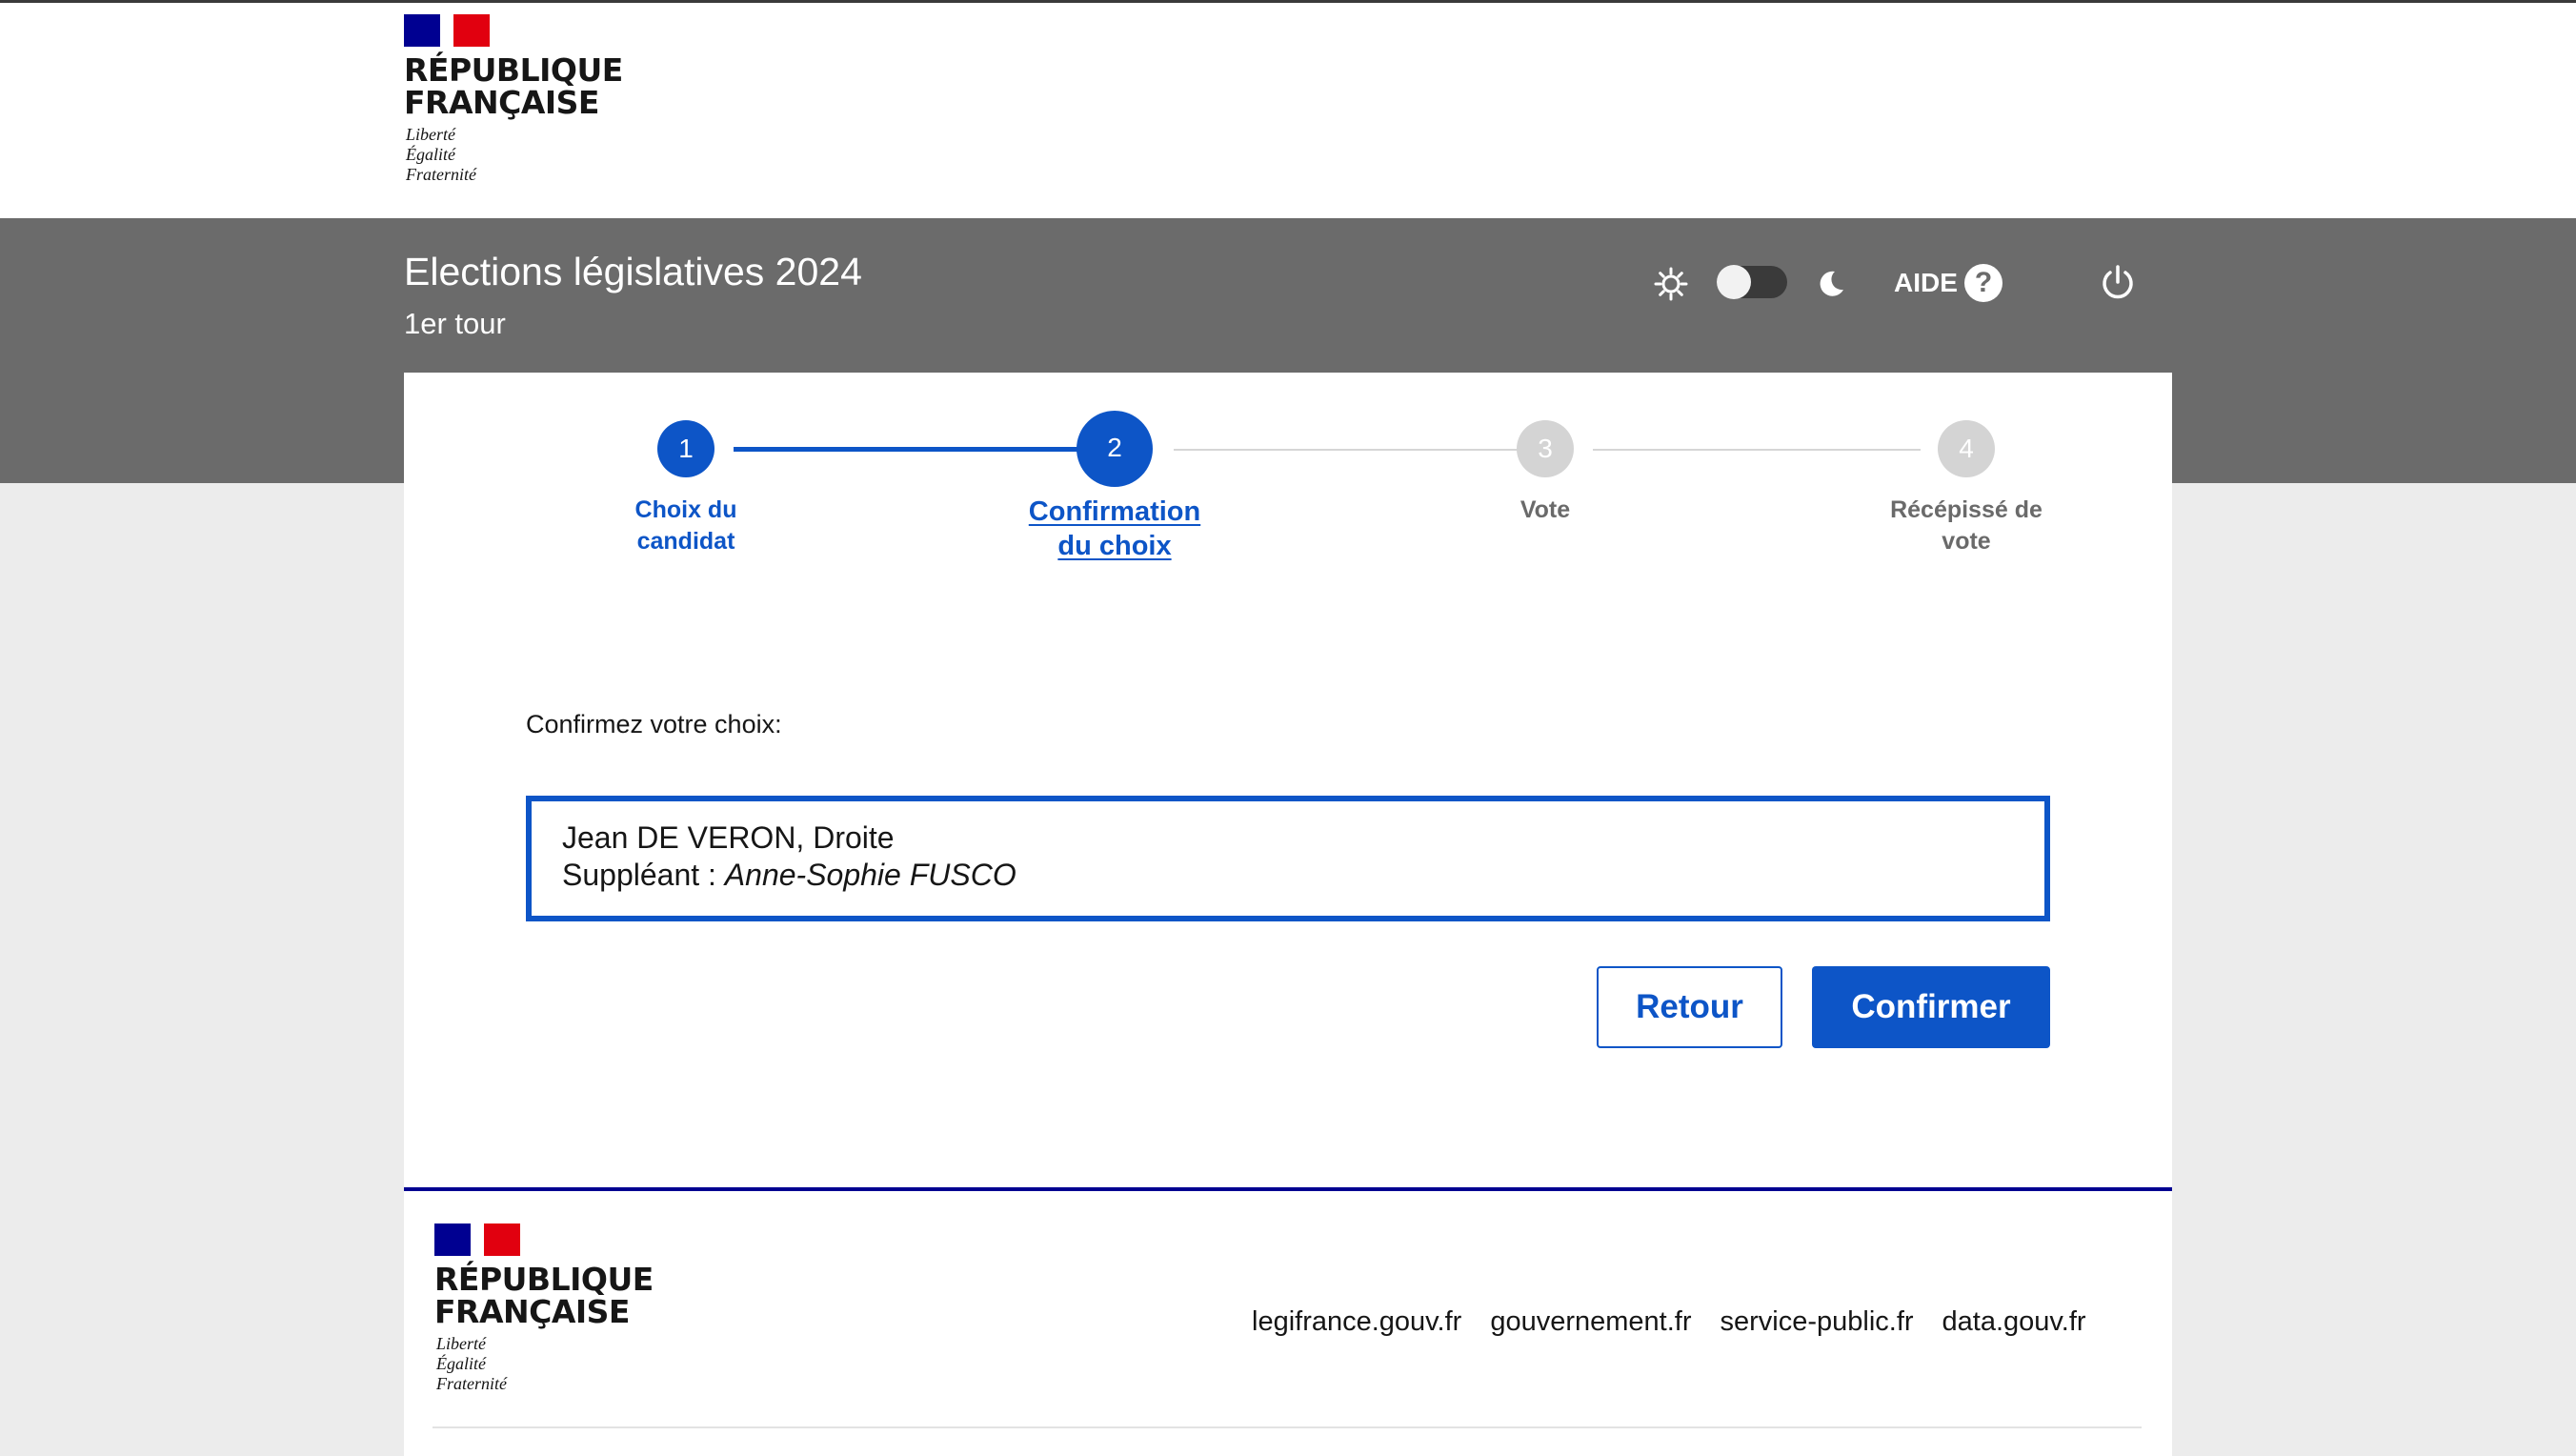  What do you see at coordinates (1356, 1322) in the screenshot?
I see `footer-link-legifrance: legifrance.gouv.fr` at bounding box center [1356, 1322].